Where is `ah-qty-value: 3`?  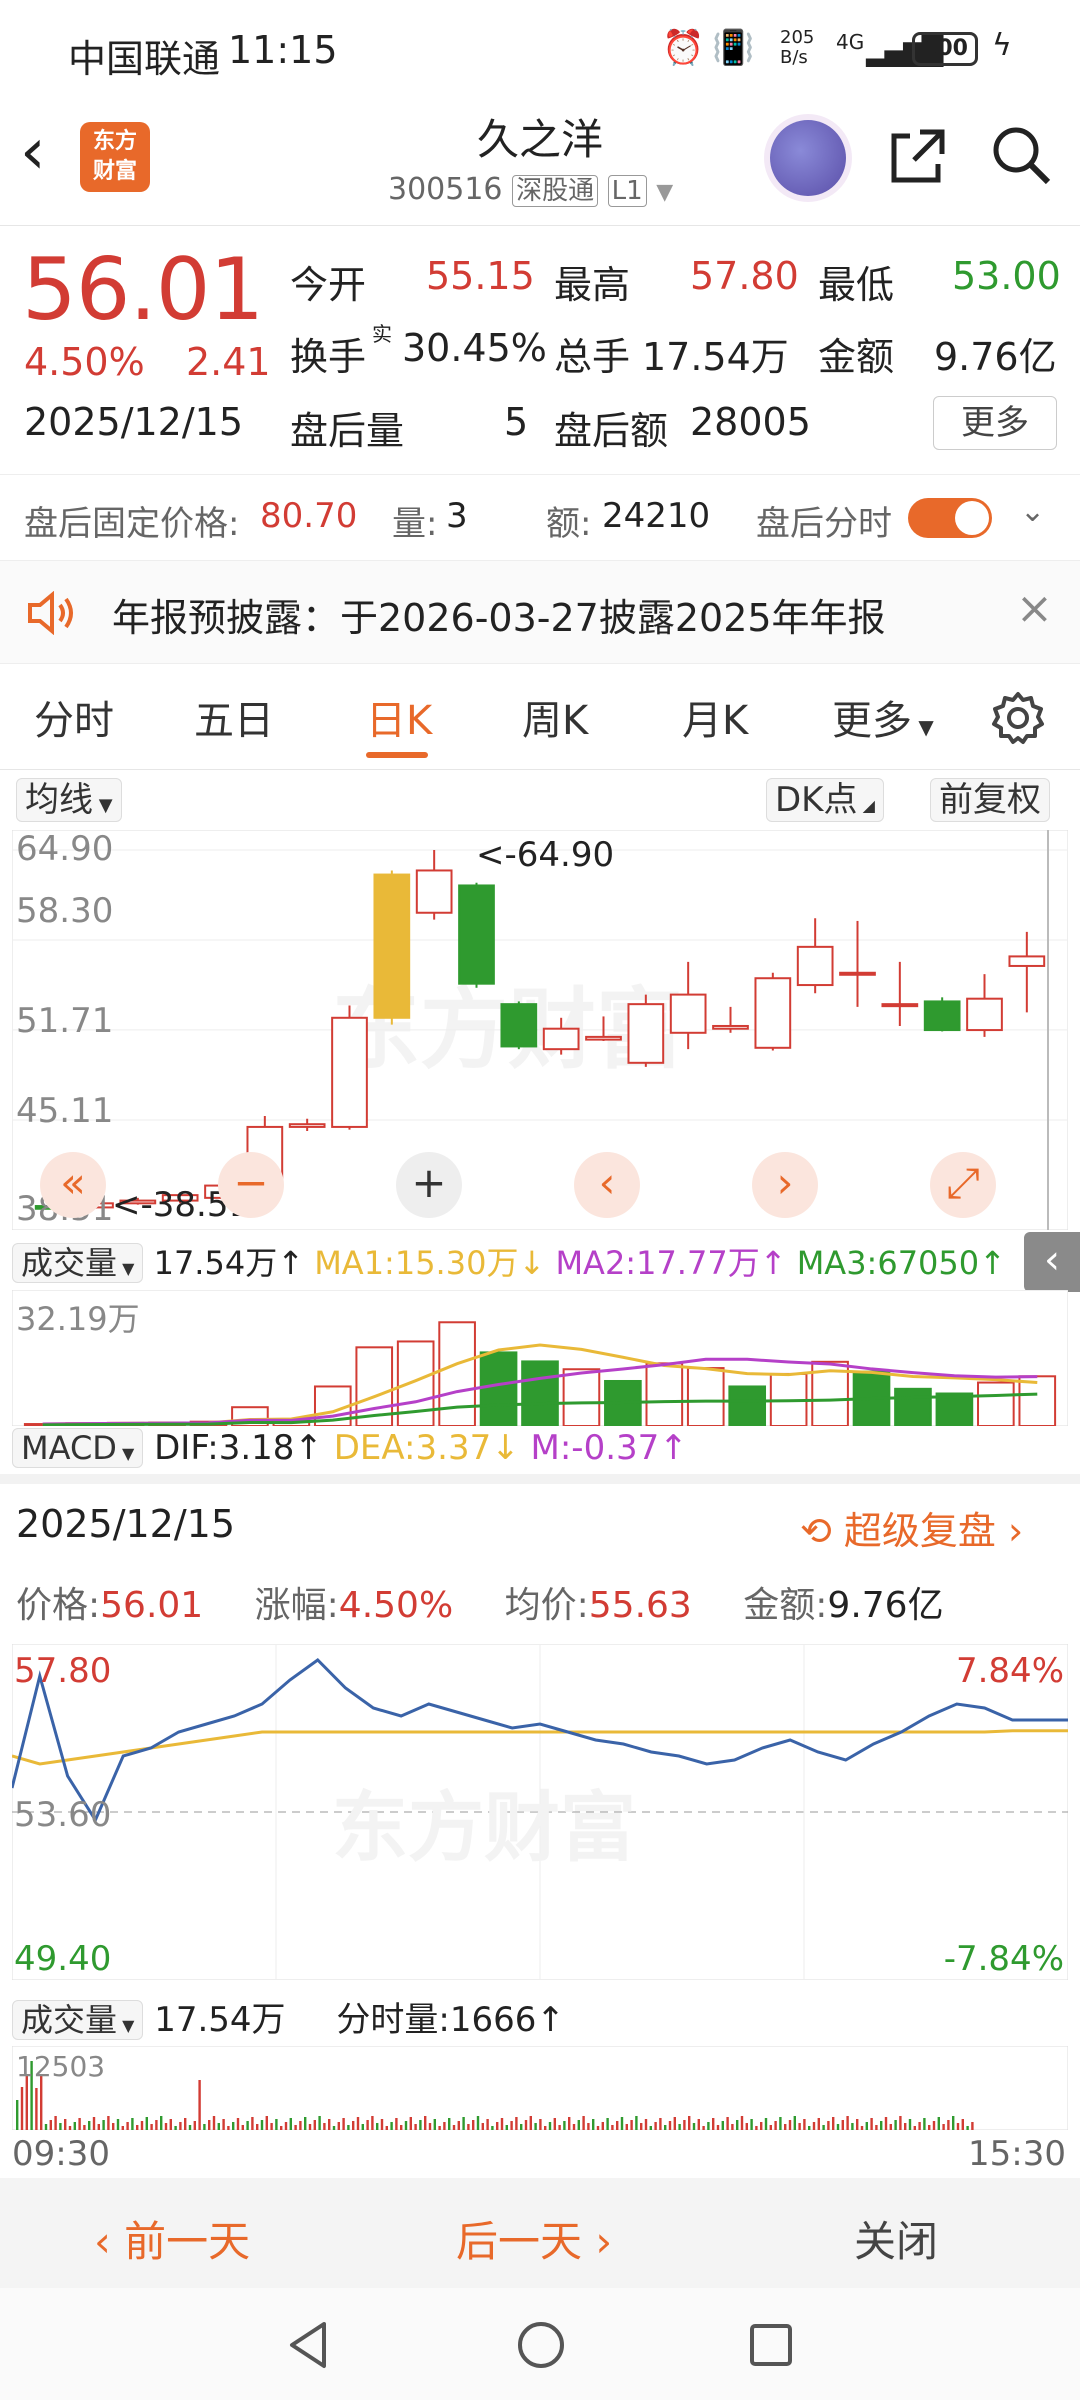
ah-qty-value: 3 is located at coordinates (457, 516).